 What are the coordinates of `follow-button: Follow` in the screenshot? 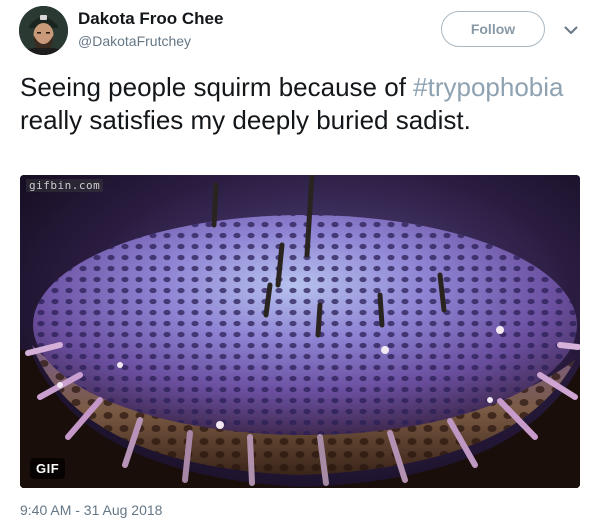 It's located at (493, 29).